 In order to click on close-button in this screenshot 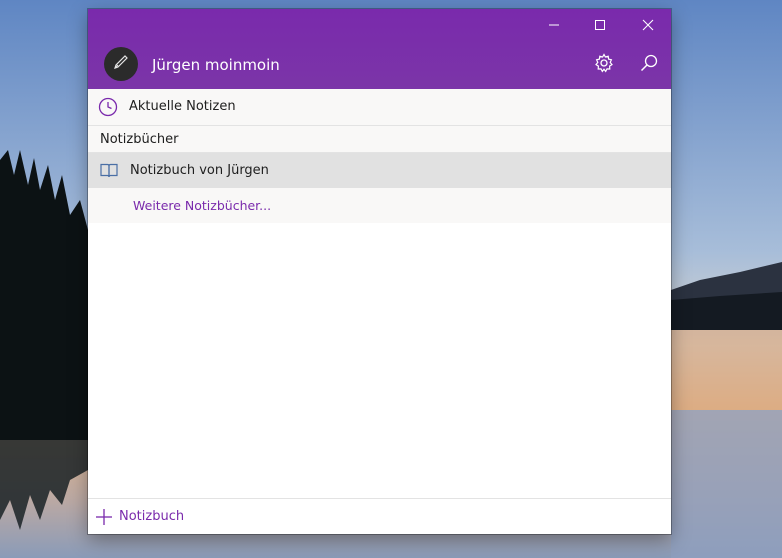, I will do `click(648, 25)`.